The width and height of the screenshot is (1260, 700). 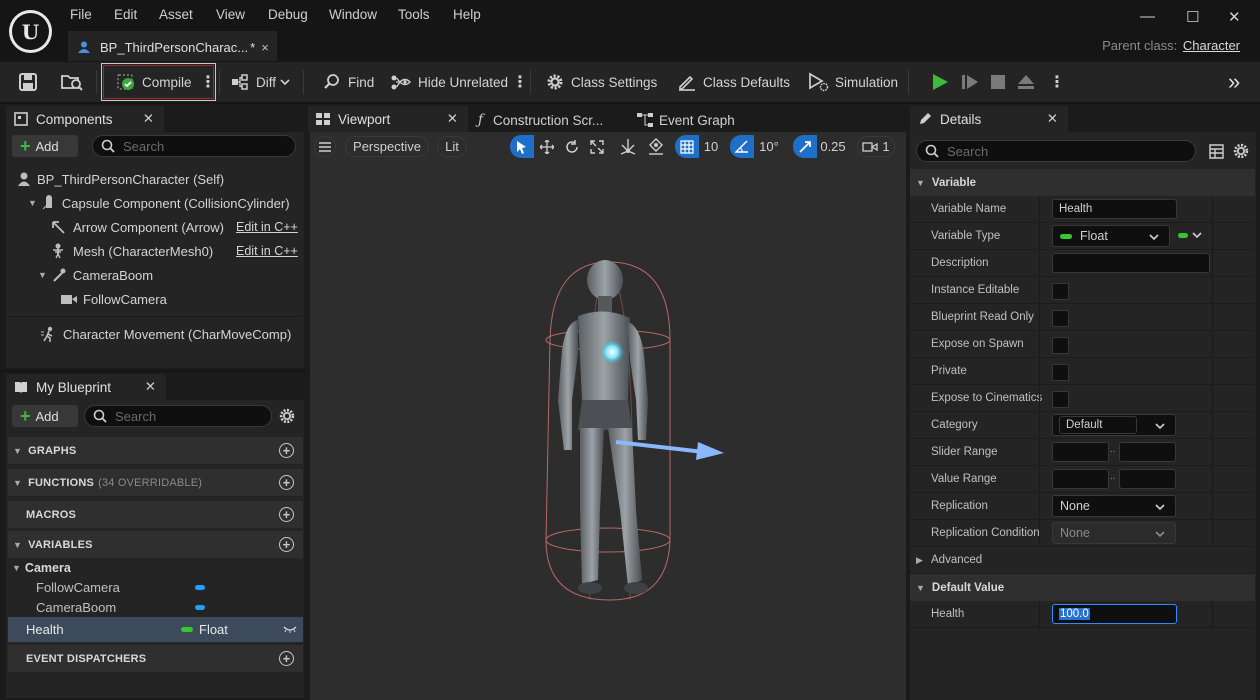 I want to click on parent-class-link: Character, so click(x=1211, y=45).